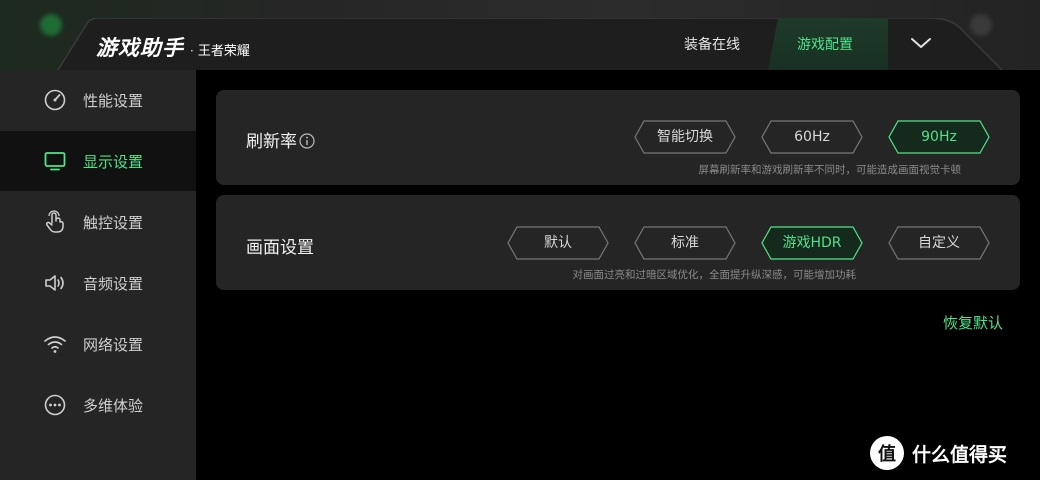 The image size is (1040, 480). Describe the element at coordinates (960, 454) in the screenshot. I see `watermark-text: 什么值得买` at that location.